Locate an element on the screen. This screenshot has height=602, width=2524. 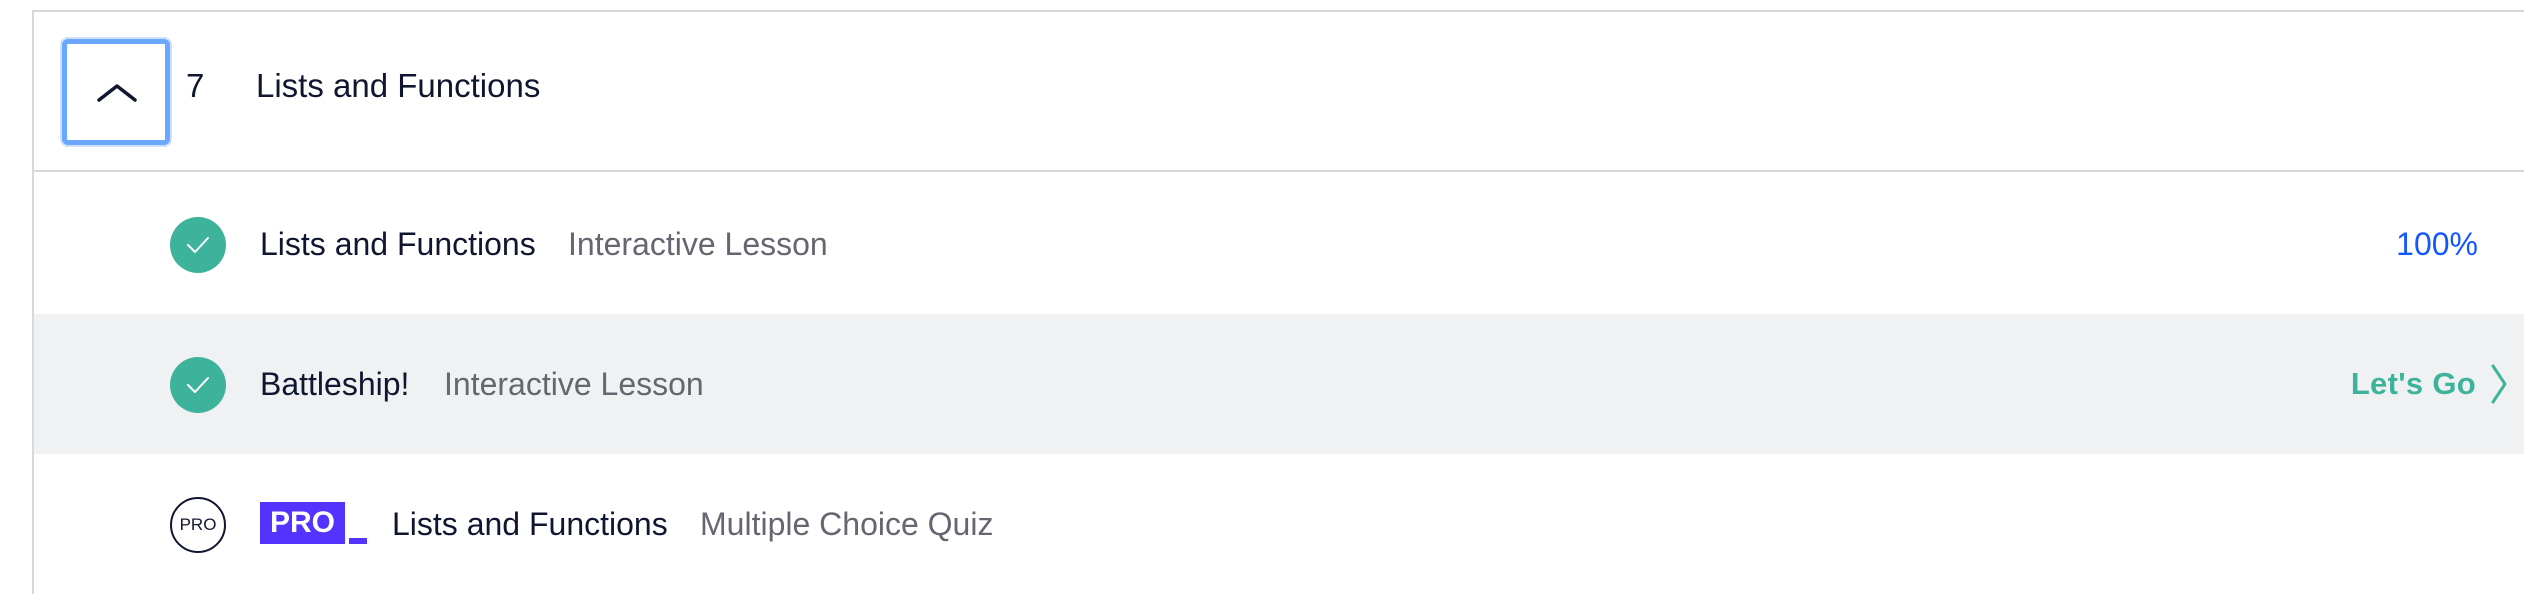
pro-badge-underscore is located at coordinates (358, 541).